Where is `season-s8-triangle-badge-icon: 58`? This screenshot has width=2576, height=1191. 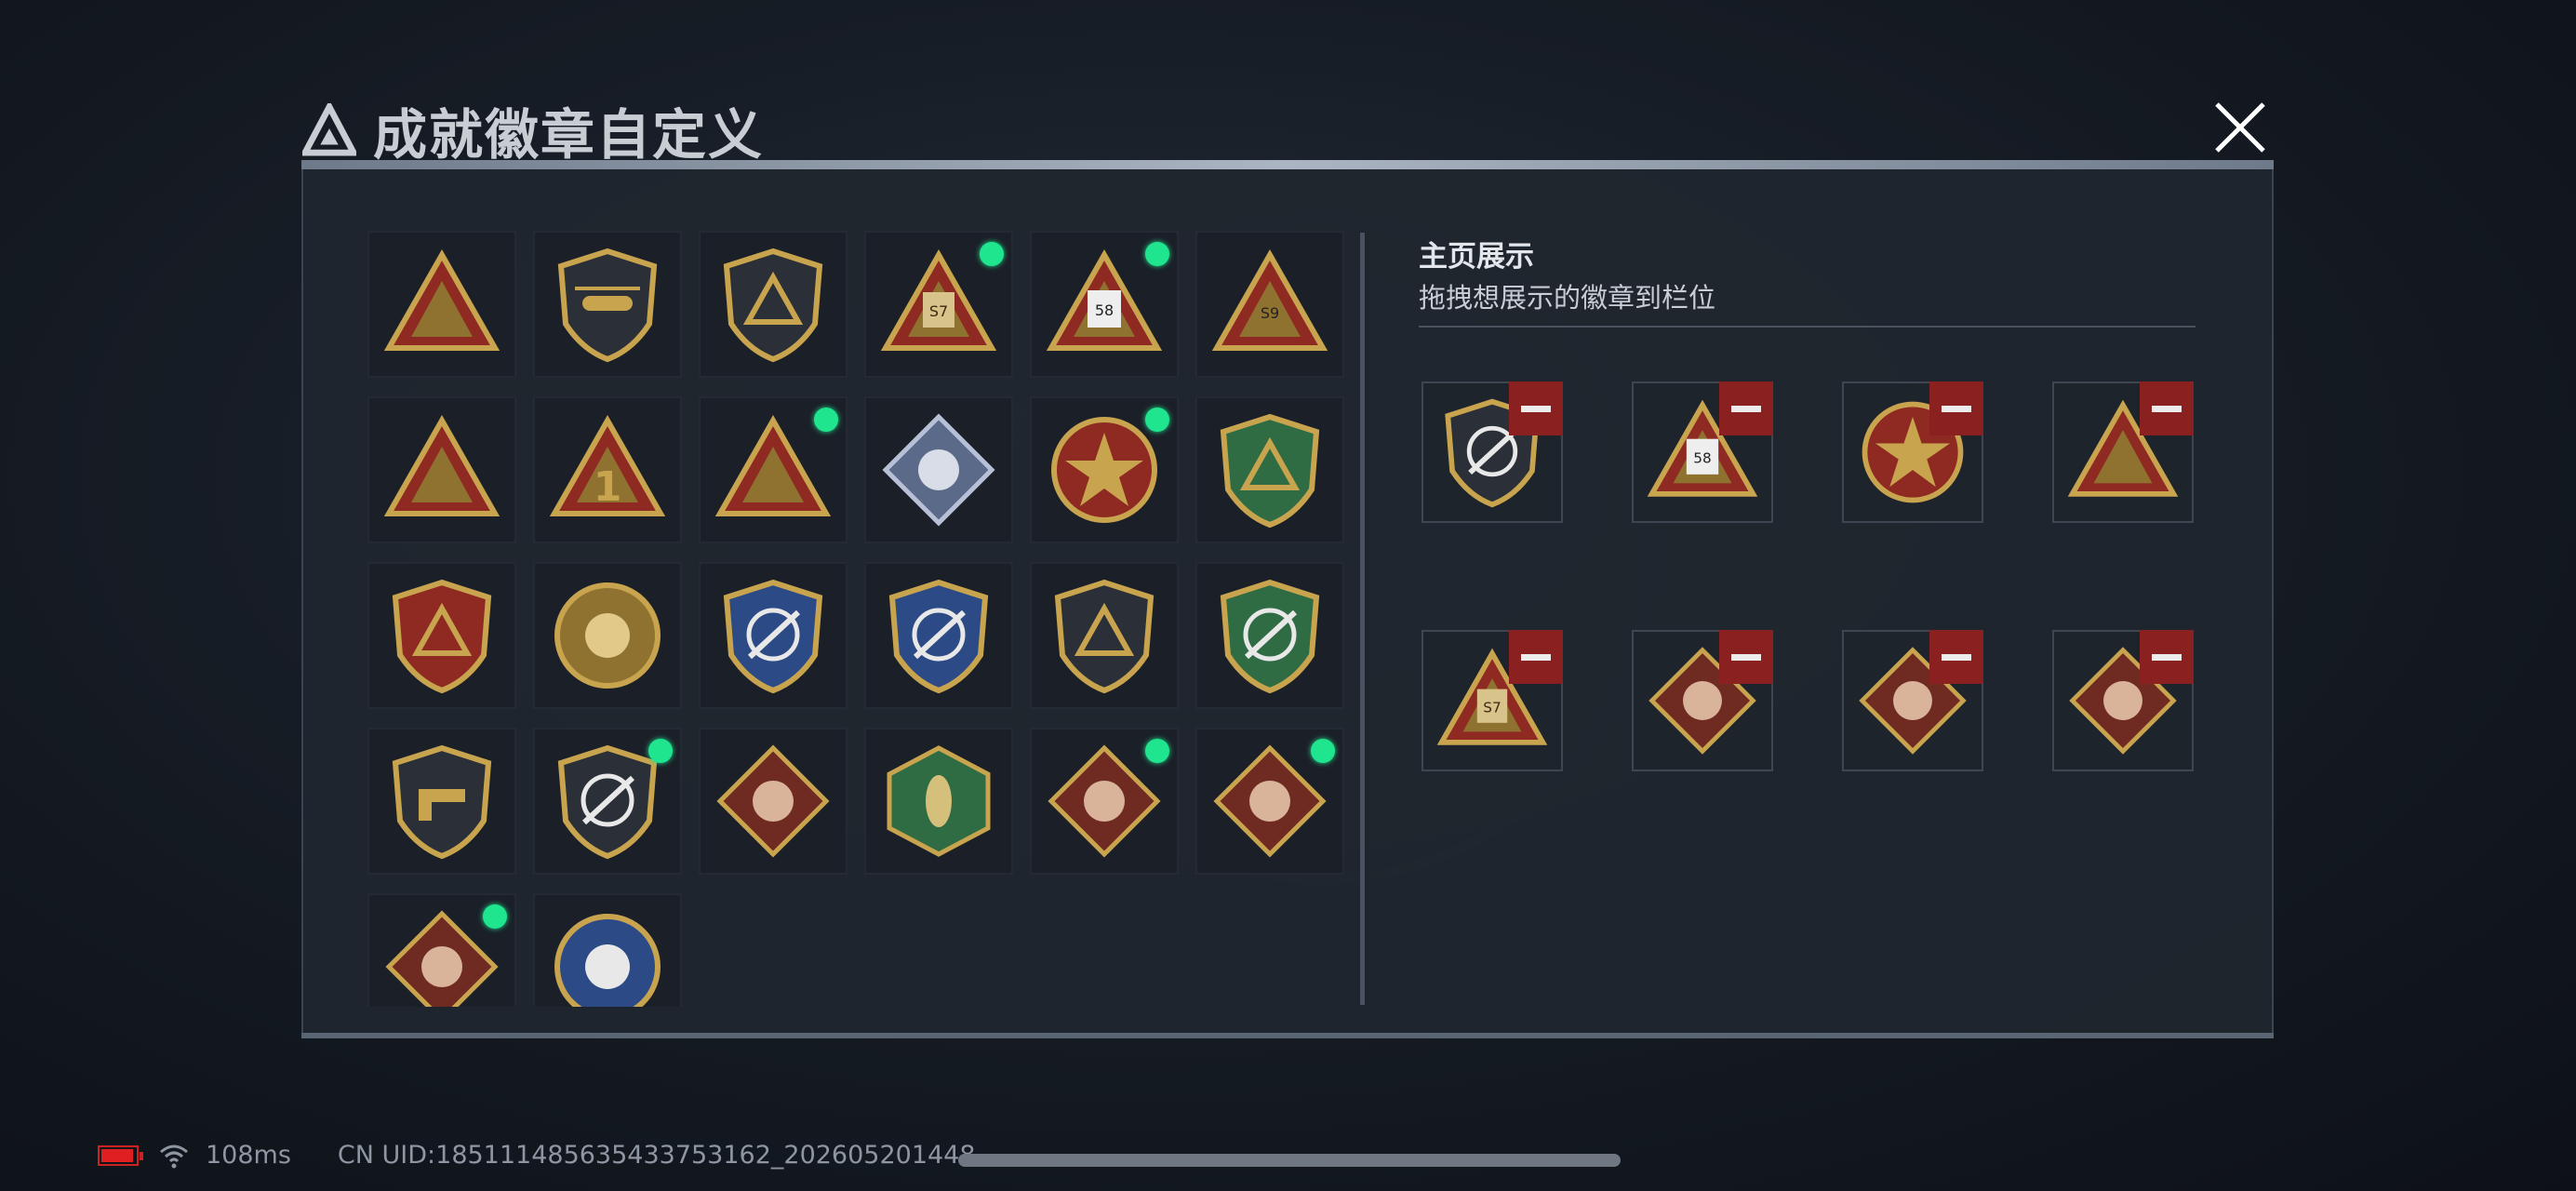
season-s8-triangle-badge-icon: 58 is located at coordinates (1104, 299).